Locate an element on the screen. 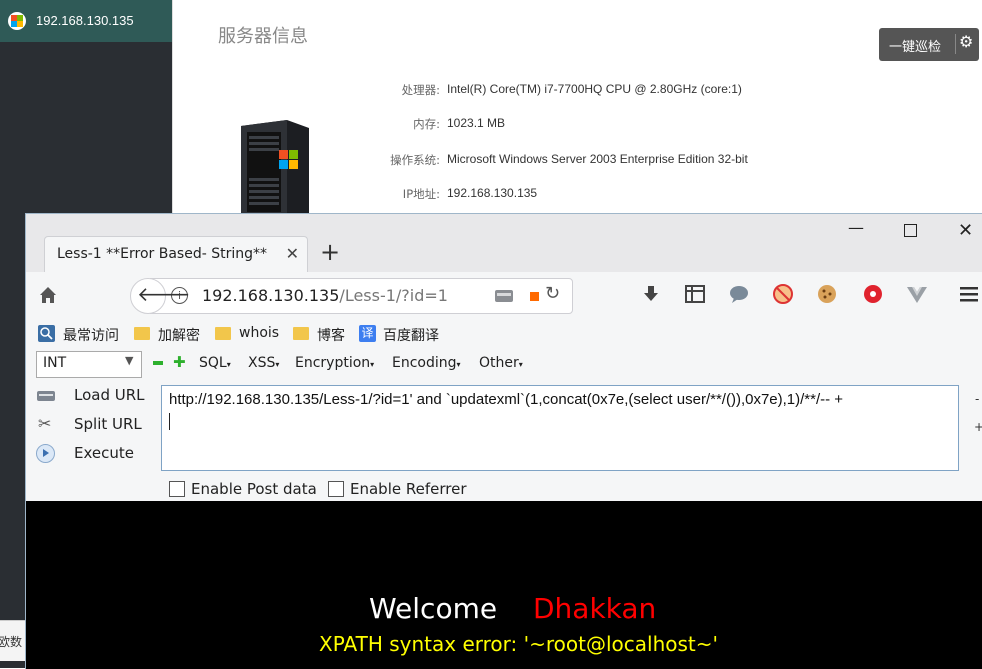  record-icon is located at coordinates (873, 294).